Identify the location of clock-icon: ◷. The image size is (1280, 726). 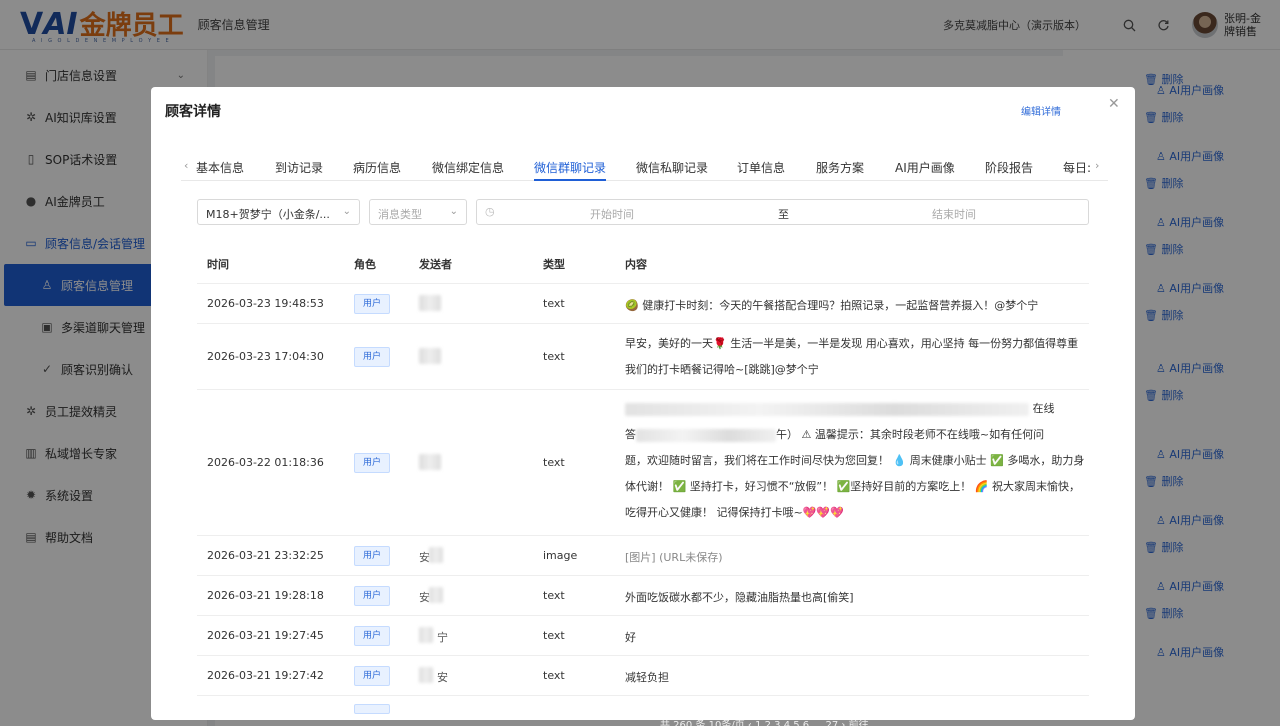
(490, 211).